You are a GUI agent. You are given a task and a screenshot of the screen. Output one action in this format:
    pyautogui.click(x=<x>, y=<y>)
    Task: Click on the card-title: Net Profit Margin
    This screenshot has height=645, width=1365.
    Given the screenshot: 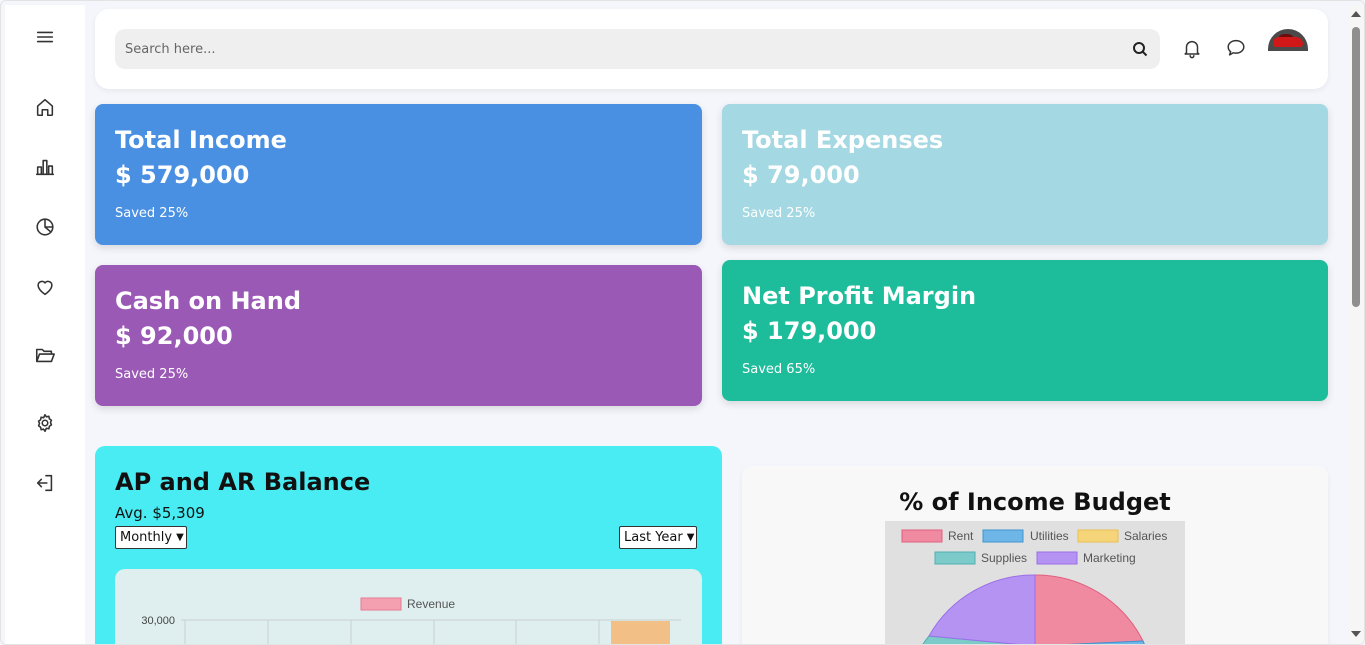 What is the action you would take?
    pyautogui.click(x=859, y=296)
    